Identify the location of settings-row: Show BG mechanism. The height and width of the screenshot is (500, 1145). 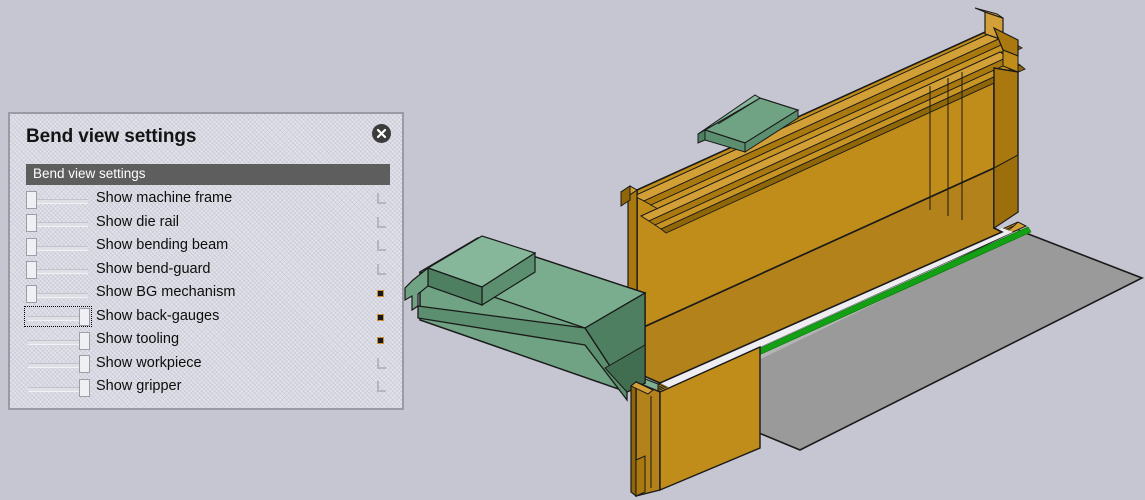
(208, 294).